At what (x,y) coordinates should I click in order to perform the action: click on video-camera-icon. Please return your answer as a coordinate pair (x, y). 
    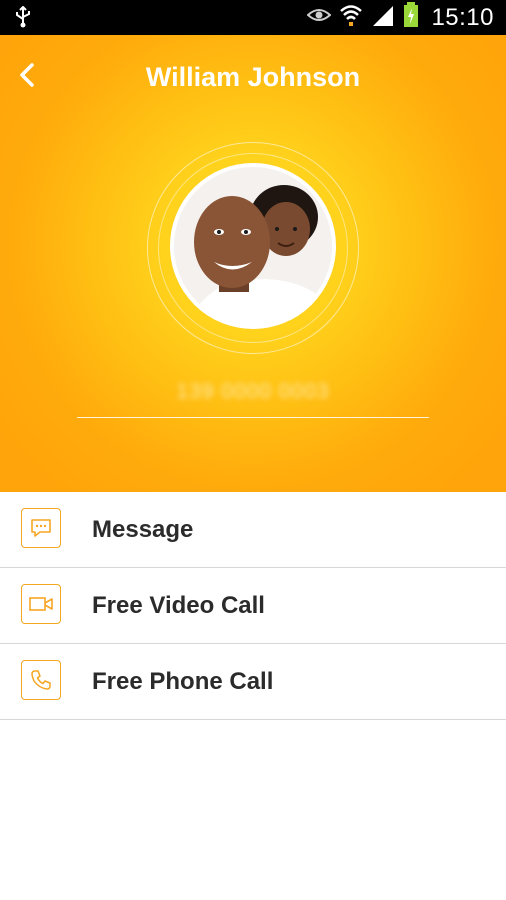
    Looking at the image, I should click on (41, 604).